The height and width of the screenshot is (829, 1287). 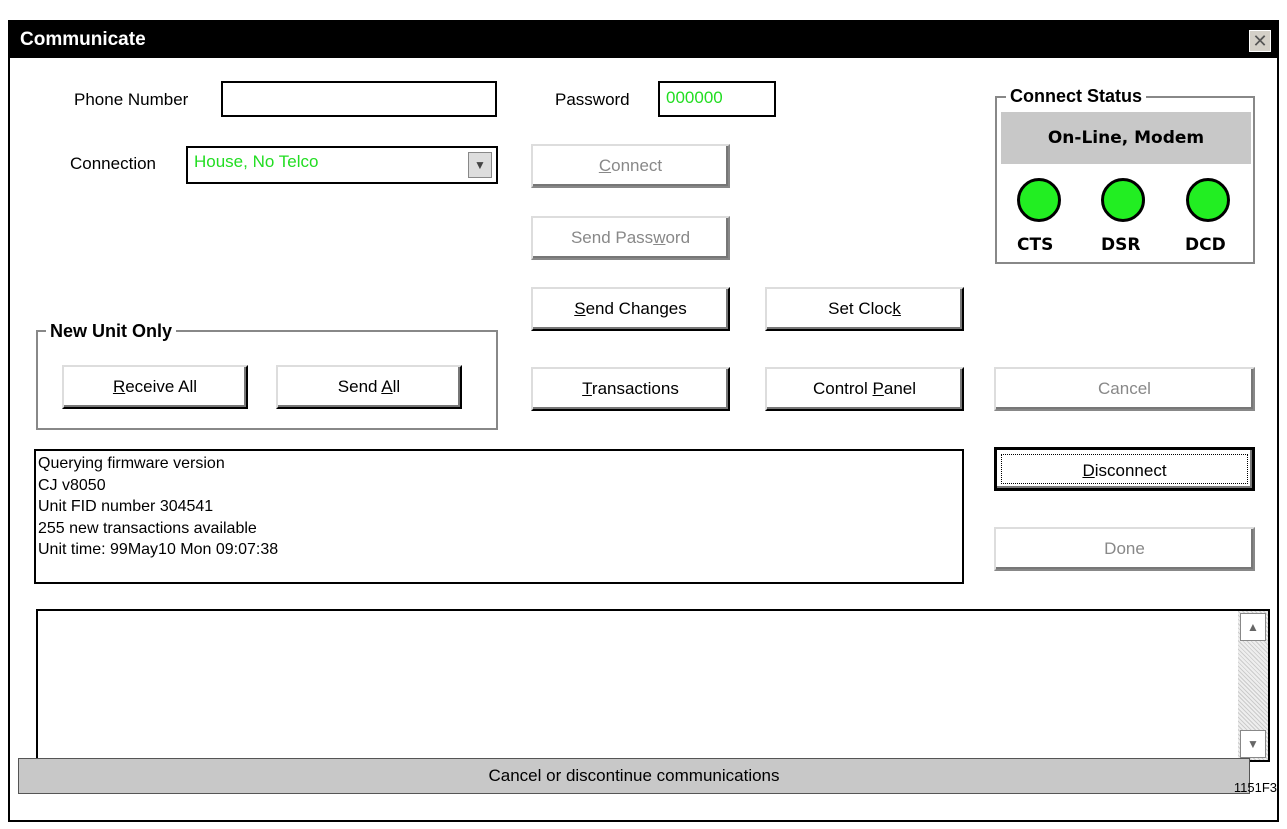 What do you see at coordinates (480, 165) in the screenshot?
I see `chevron-down-icon: ▼` at bounding box center [480, 165].